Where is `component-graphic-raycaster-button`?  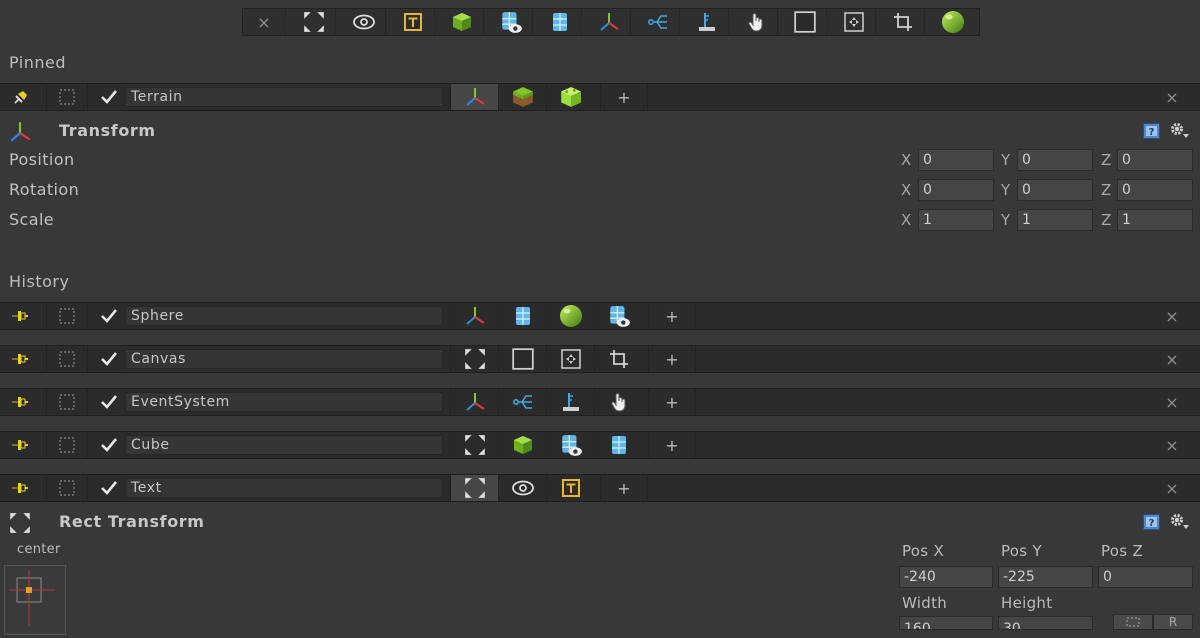 component-graphic-raycaster-button is located at coordinates (618, 359).